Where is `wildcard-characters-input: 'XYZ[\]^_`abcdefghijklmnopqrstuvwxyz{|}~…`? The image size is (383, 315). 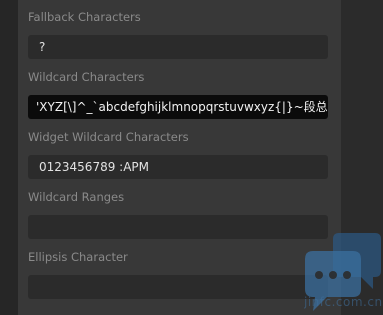
wildcard-characters-input: 'XYZ[\]^_`abcdefghijklmnopqrstuvwxyz{|}~… is located at coordinates (178, 107).